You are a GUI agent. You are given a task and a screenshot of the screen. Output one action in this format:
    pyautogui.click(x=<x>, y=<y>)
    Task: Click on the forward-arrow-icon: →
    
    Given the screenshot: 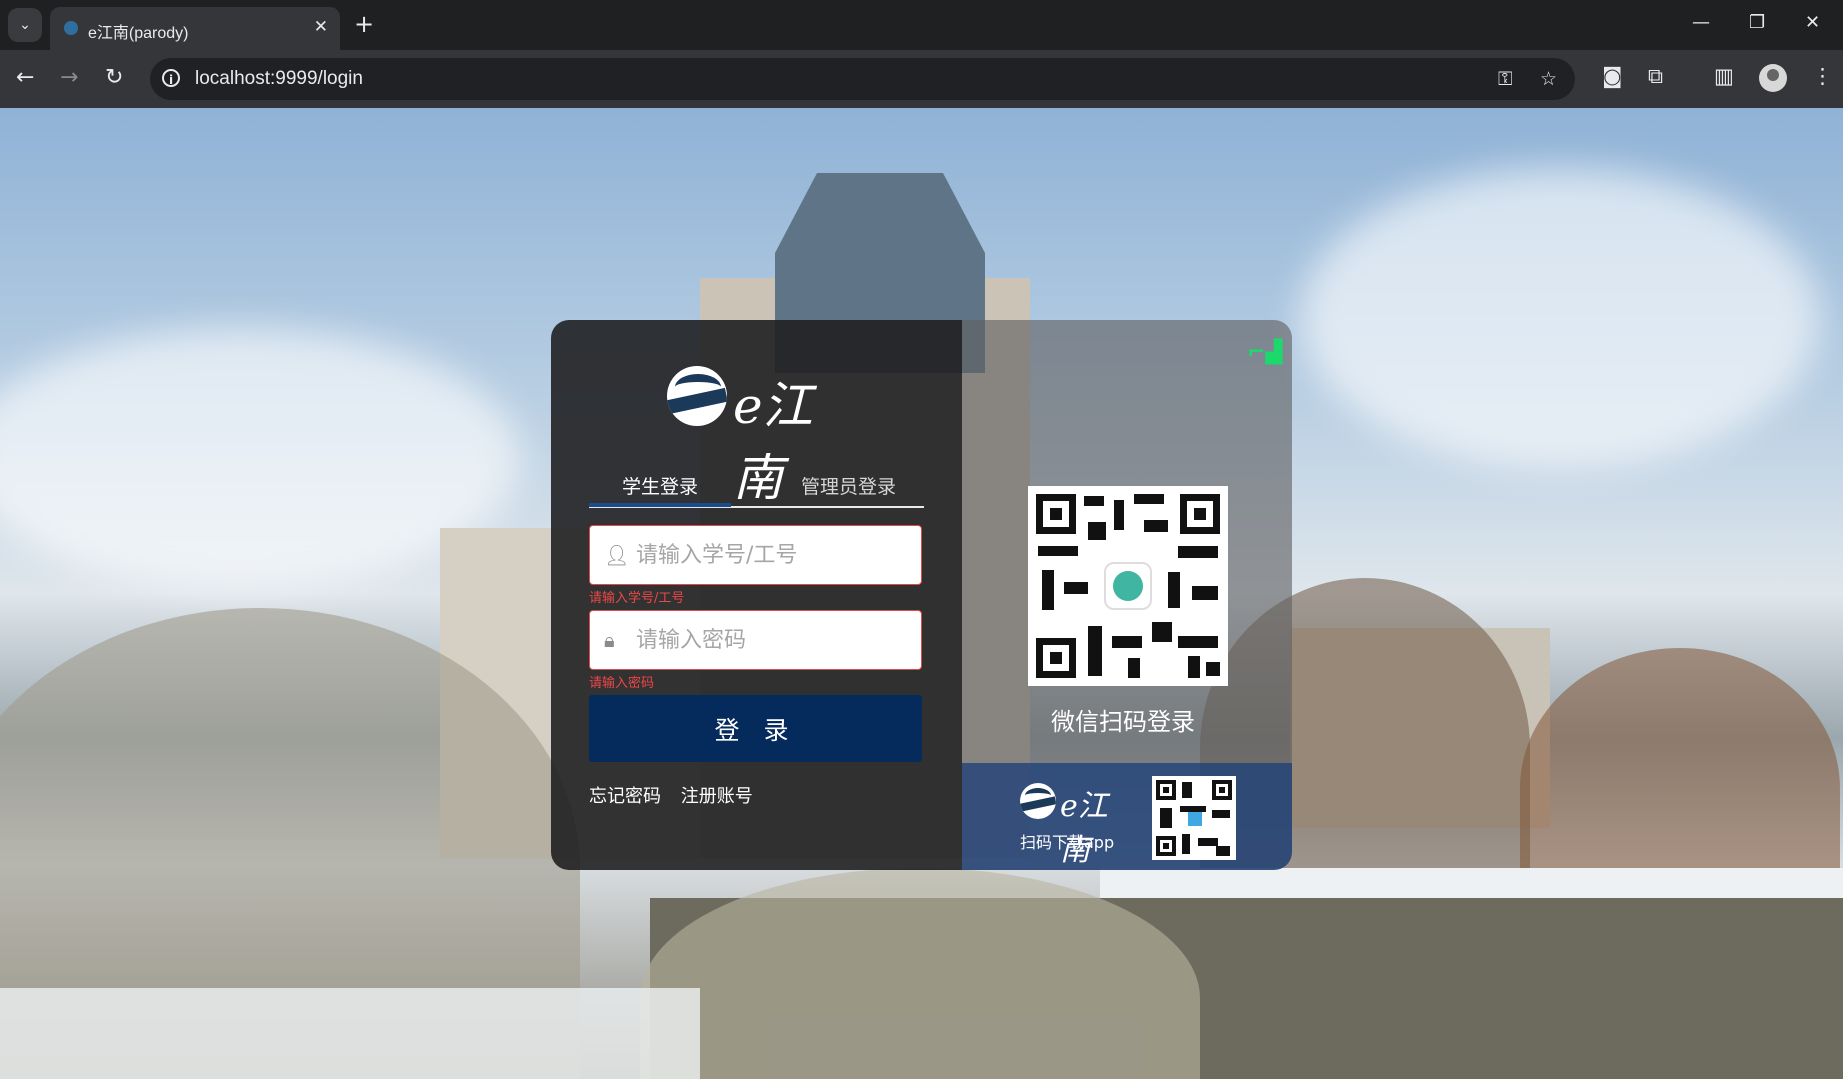 What is the action you would take?
    pyautogui.click(x=69, y=77)
    